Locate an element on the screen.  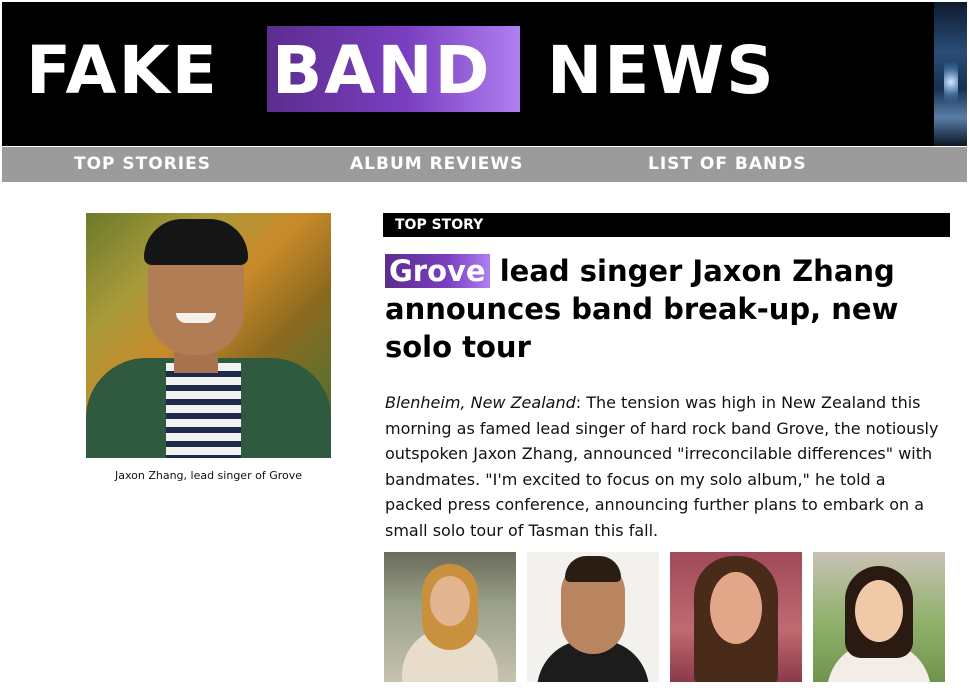
top-story-bar: TOP STORY is located at coordinates (666, 225).